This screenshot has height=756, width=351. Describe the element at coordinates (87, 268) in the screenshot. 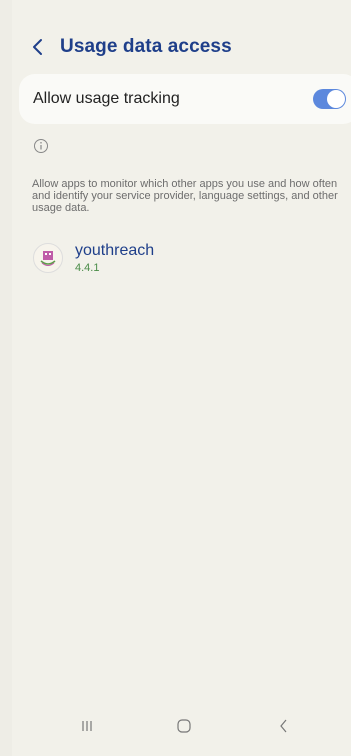

I see `app-version: 4.4.1` at that location.